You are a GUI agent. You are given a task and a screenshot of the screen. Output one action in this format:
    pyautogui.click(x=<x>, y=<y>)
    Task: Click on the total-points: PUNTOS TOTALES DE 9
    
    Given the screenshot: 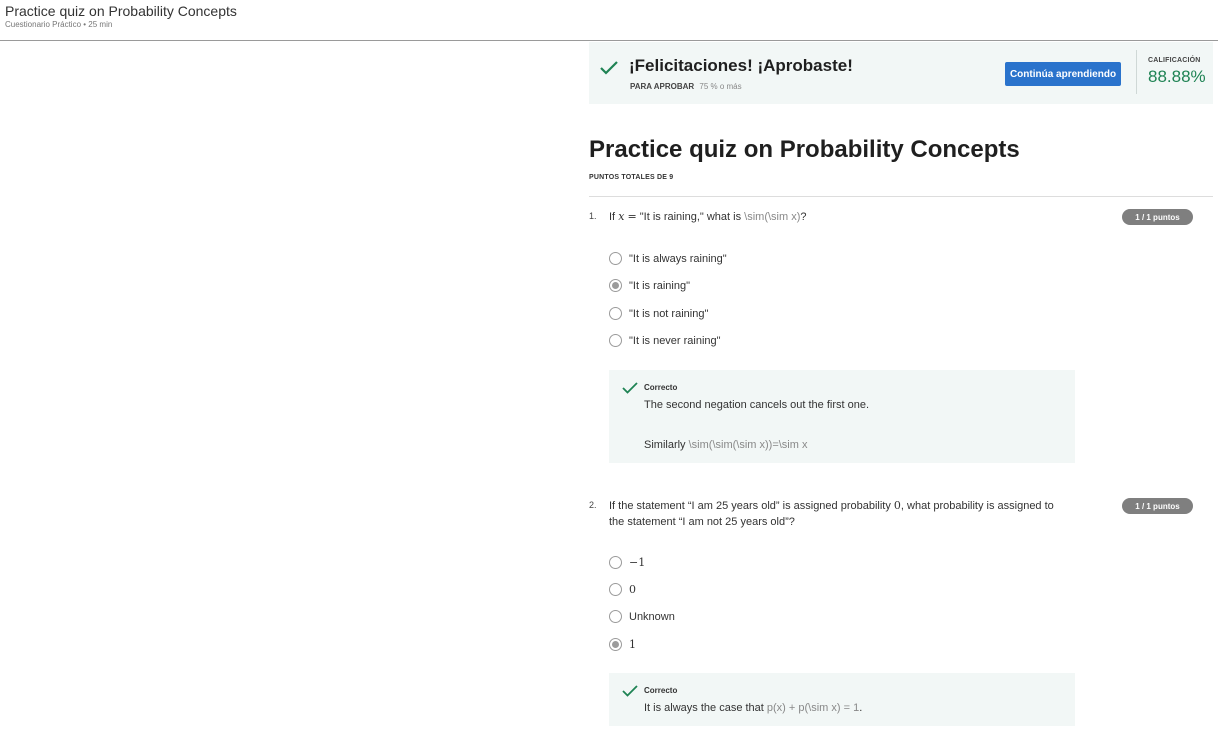 What is the action you would take?
    pyautogui.click(x=631, y=177)
    